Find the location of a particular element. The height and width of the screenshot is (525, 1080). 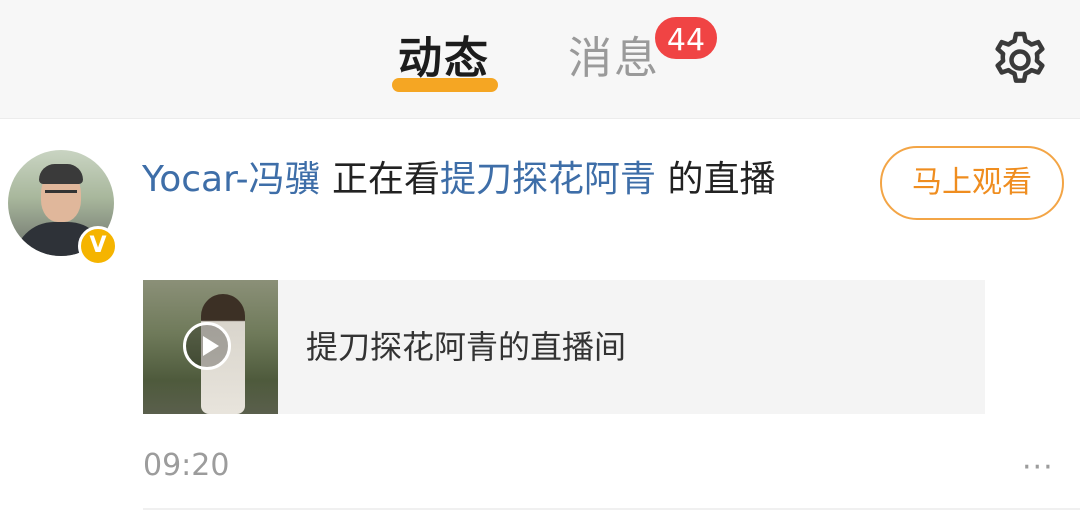

timestamp: 09:20 is located at coordinates (186, 465).